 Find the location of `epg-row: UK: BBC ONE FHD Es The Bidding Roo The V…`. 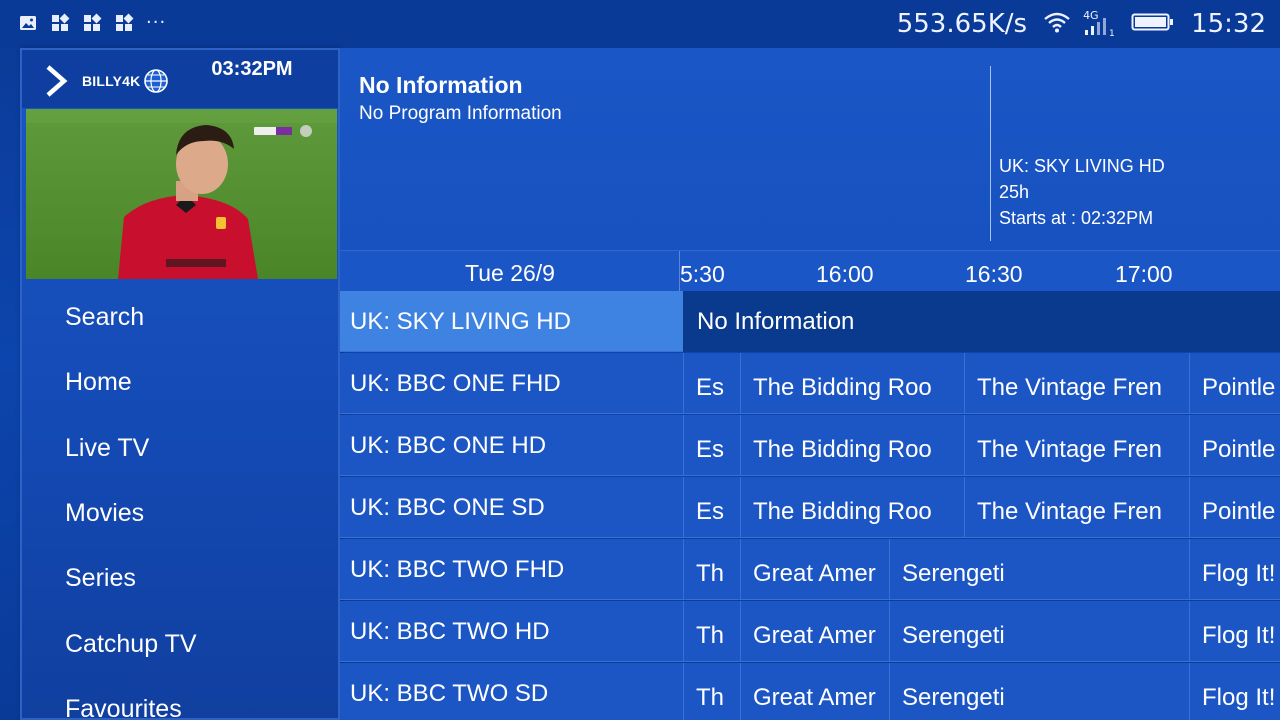

epg-row: UK: BBC ONE FHD Es The Bidding Roo The V… is located at coordinates (810, 384).